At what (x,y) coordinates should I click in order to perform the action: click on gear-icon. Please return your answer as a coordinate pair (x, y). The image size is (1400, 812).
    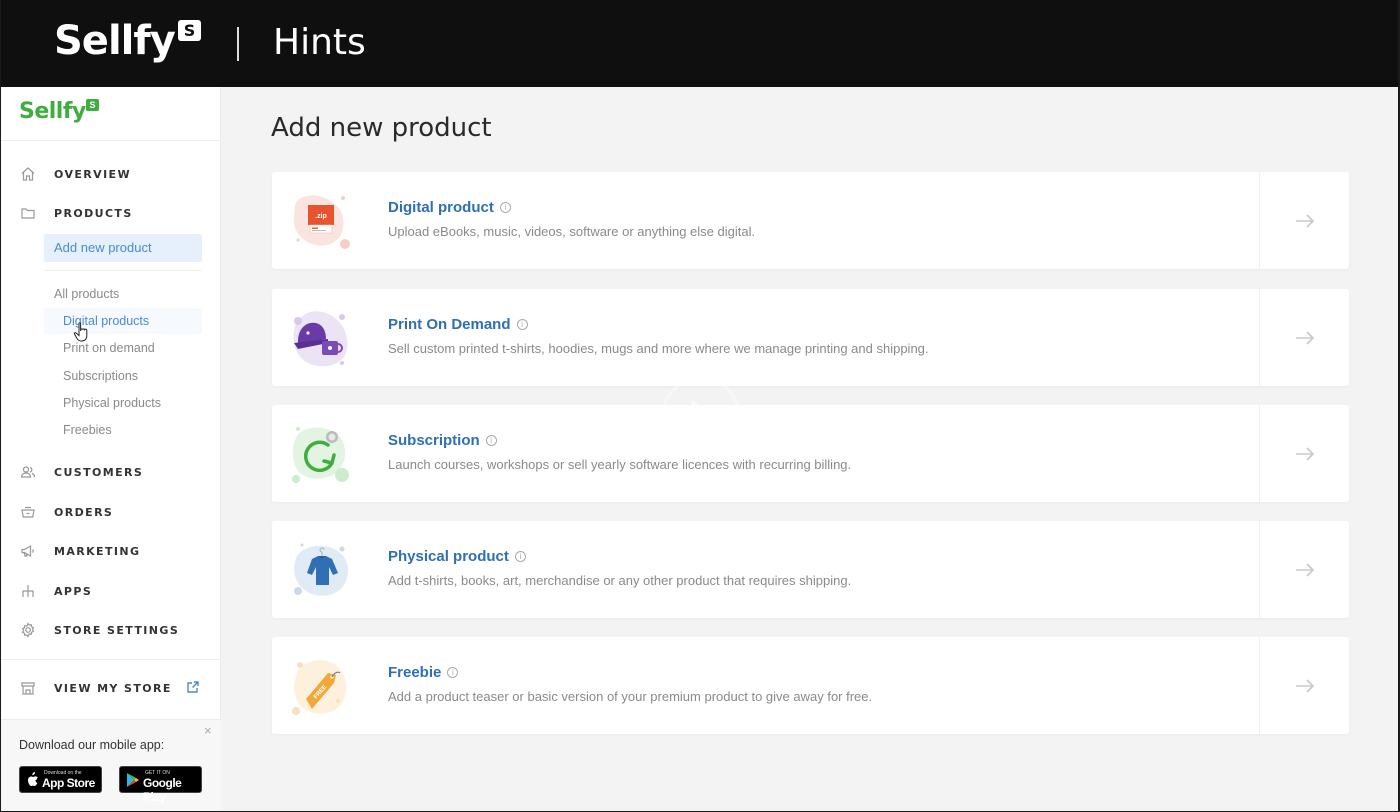
    Looking at the image, I should click on (28, 630).